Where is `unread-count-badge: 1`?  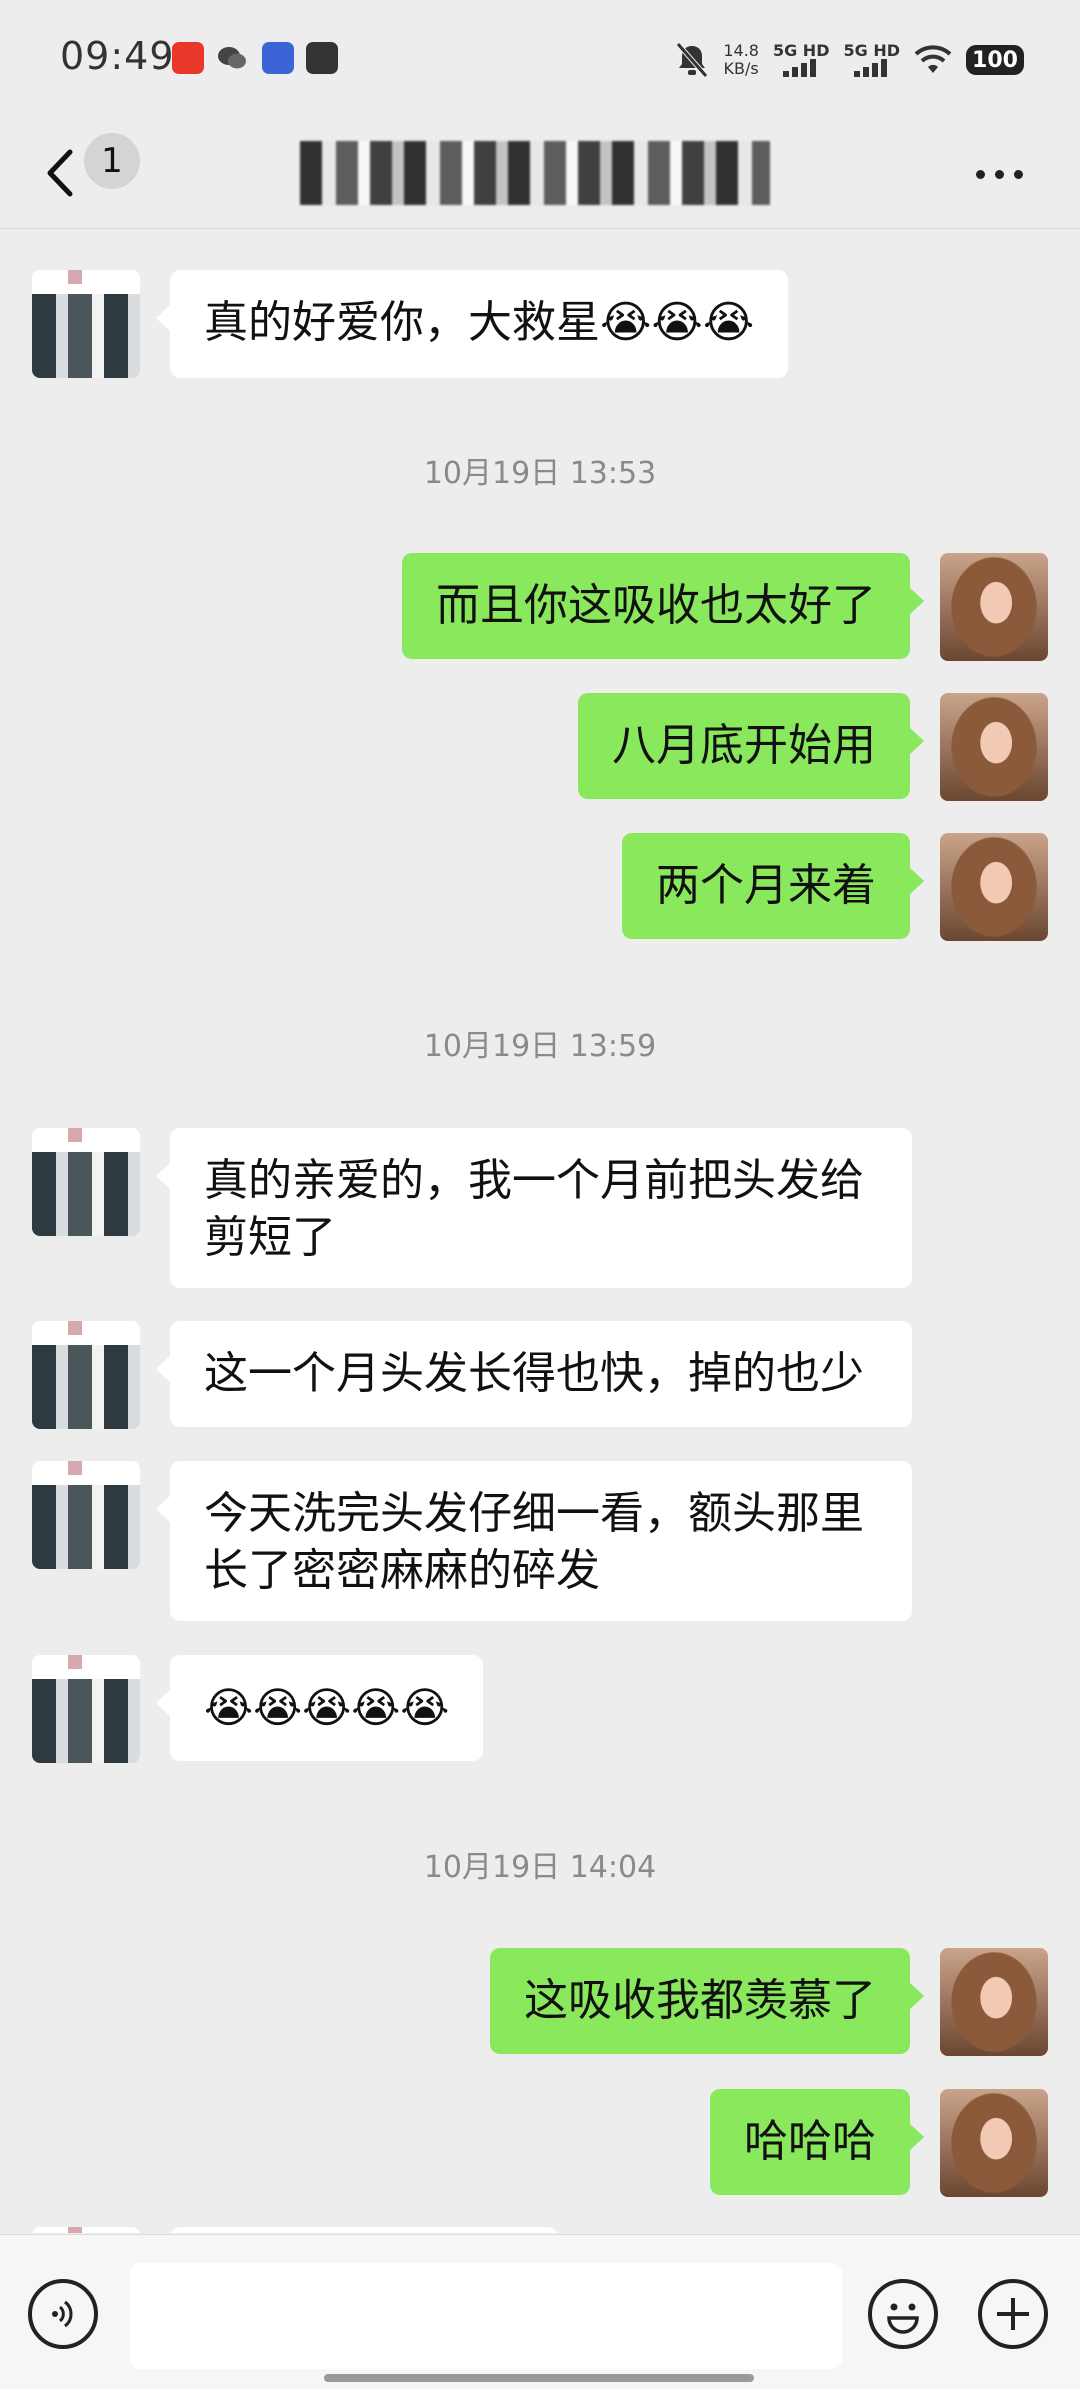
unread-count-badge: 1 is located at coordinates (112, 161).